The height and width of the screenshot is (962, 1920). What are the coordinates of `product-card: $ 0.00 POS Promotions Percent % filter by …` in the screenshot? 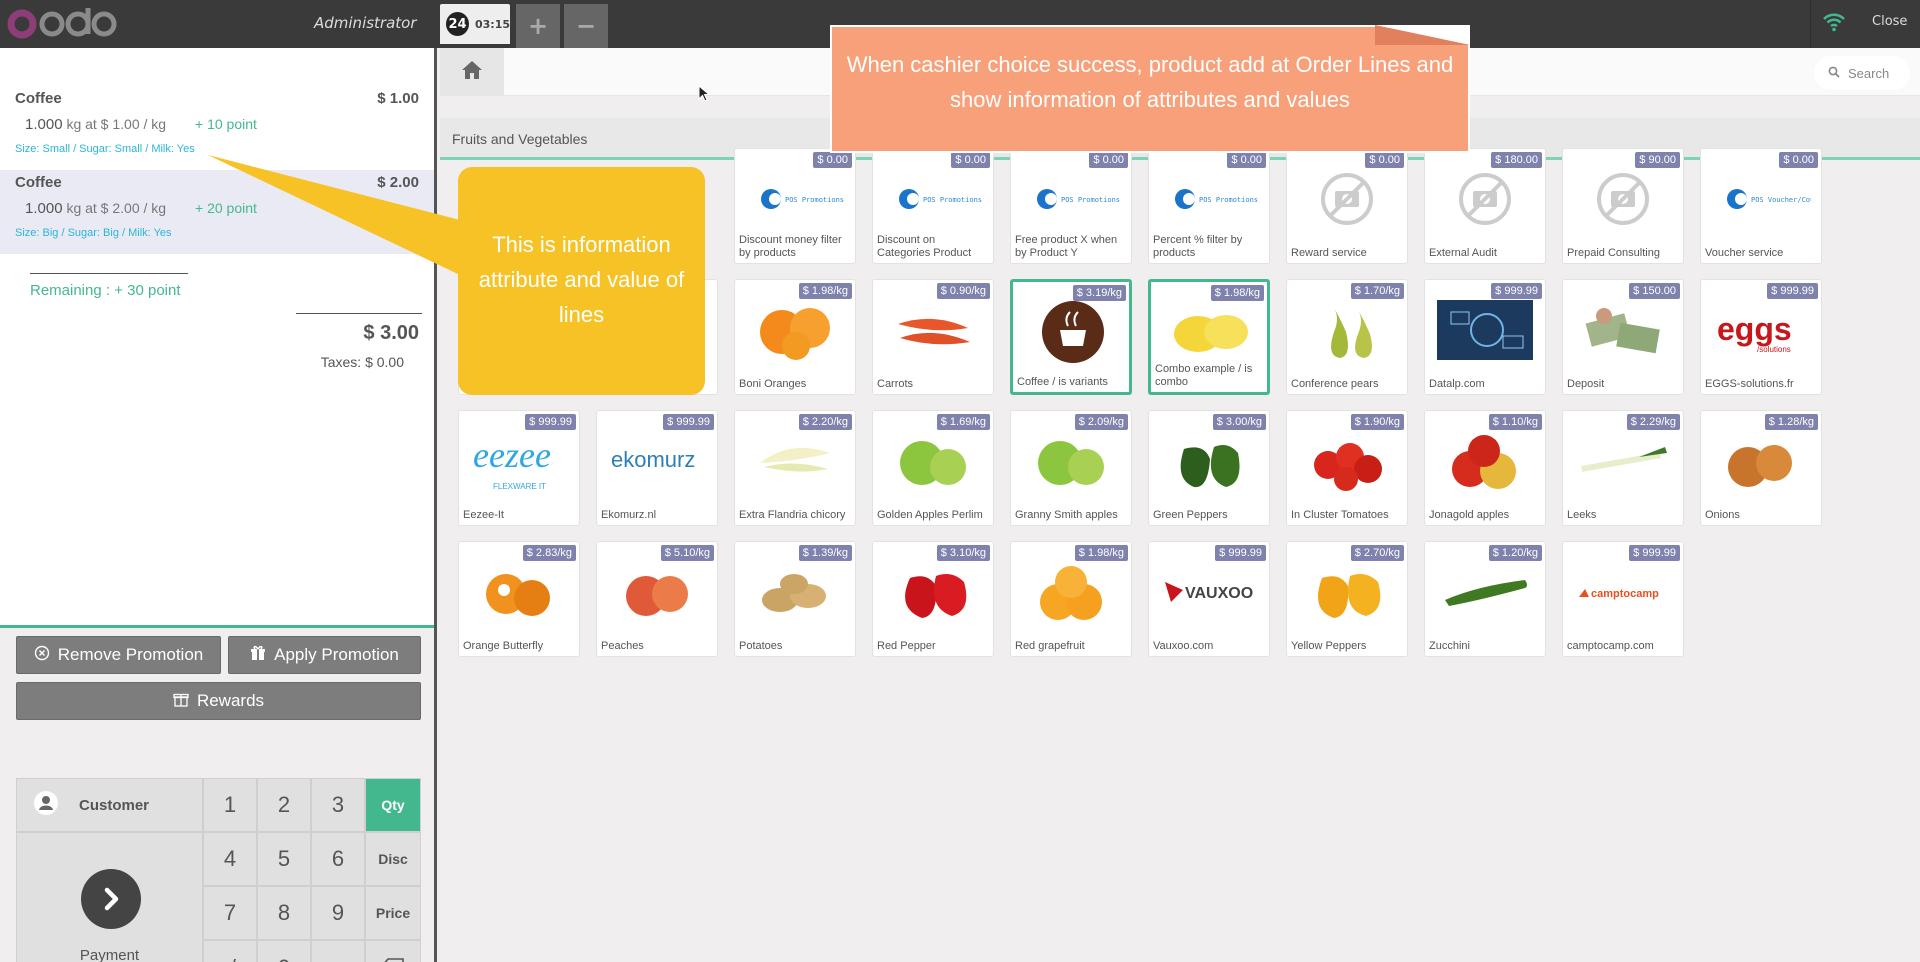 It's located at (1209, 206).